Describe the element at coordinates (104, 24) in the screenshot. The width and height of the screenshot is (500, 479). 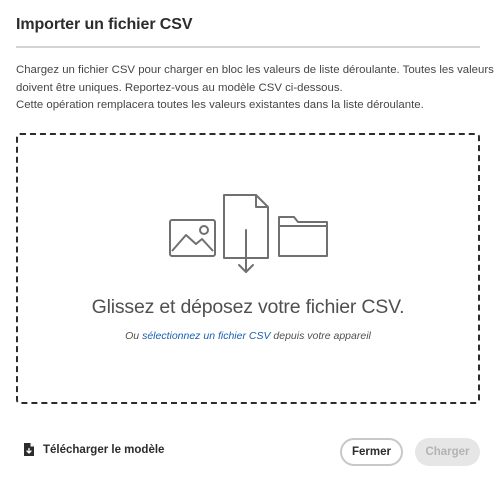
I see `dialog-title: Importer un fichier CSV` at that location.